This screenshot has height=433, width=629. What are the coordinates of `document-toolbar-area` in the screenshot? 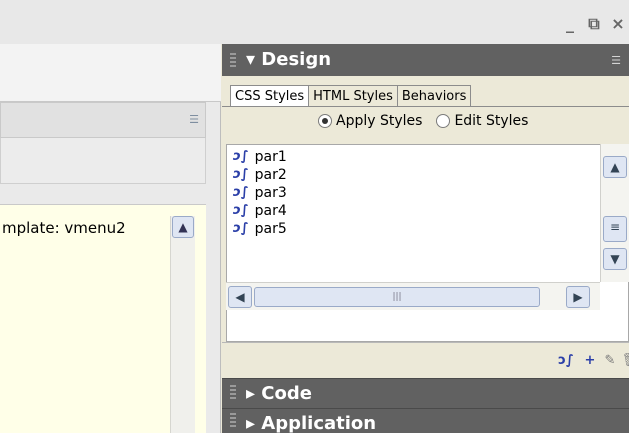 It's located at (110, 73).